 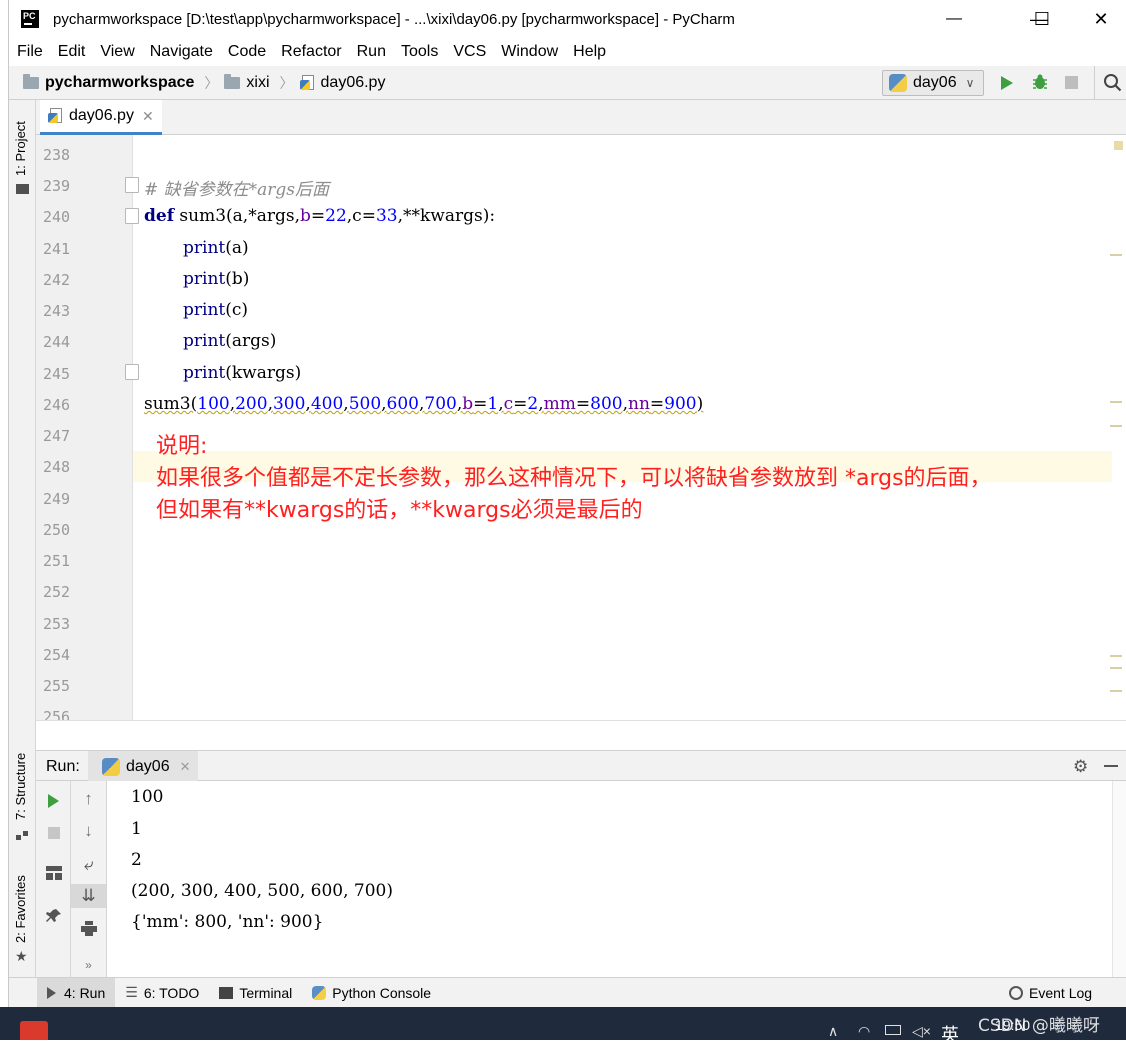 I want to click on breadcrumb-project: pycharmworkspace, so click(x=108, y=82).